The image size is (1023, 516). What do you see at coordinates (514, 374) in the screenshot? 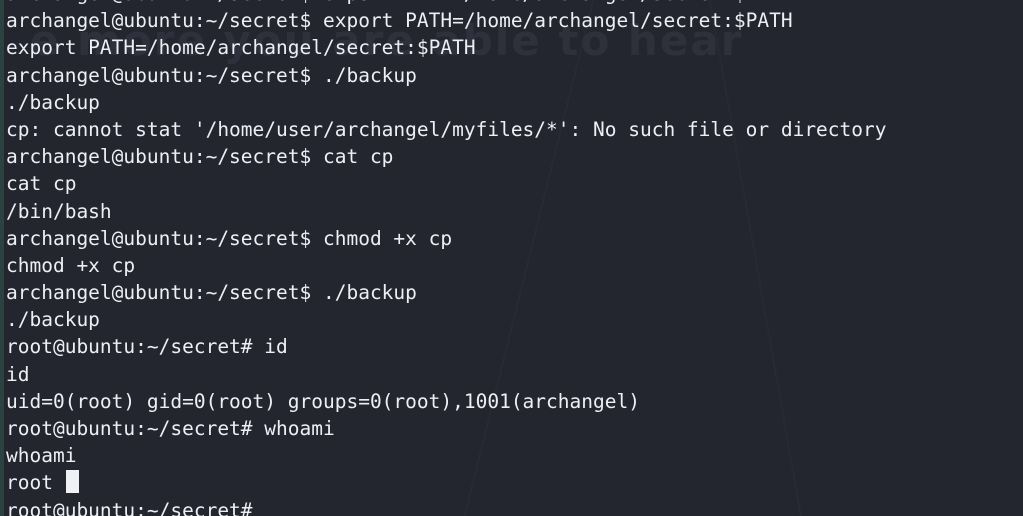
I see `terminal-line: id` at bounding box center [514, 374].